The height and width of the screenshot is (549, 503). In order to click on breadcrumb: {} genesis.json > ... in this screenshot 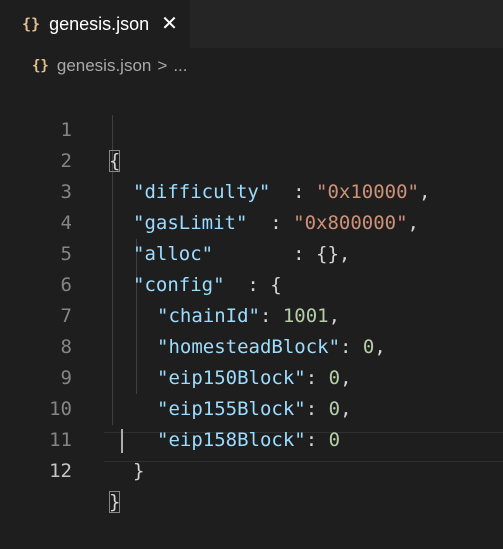, I will do `click(251, 66)`.